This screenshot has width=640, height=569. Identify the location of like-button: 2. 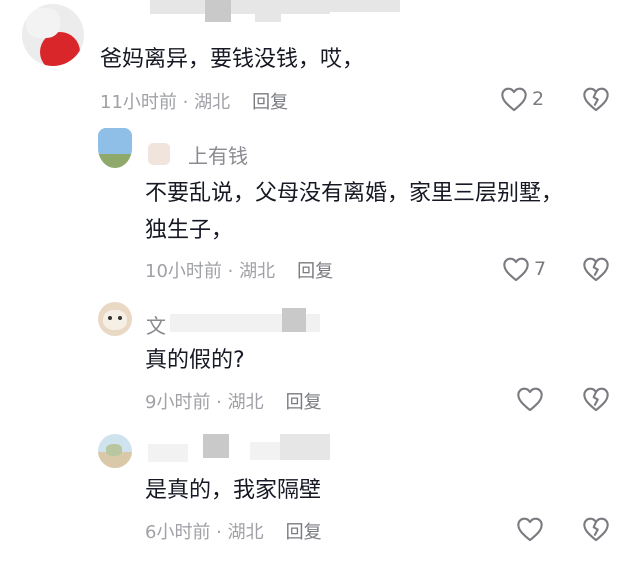
(522, 99).